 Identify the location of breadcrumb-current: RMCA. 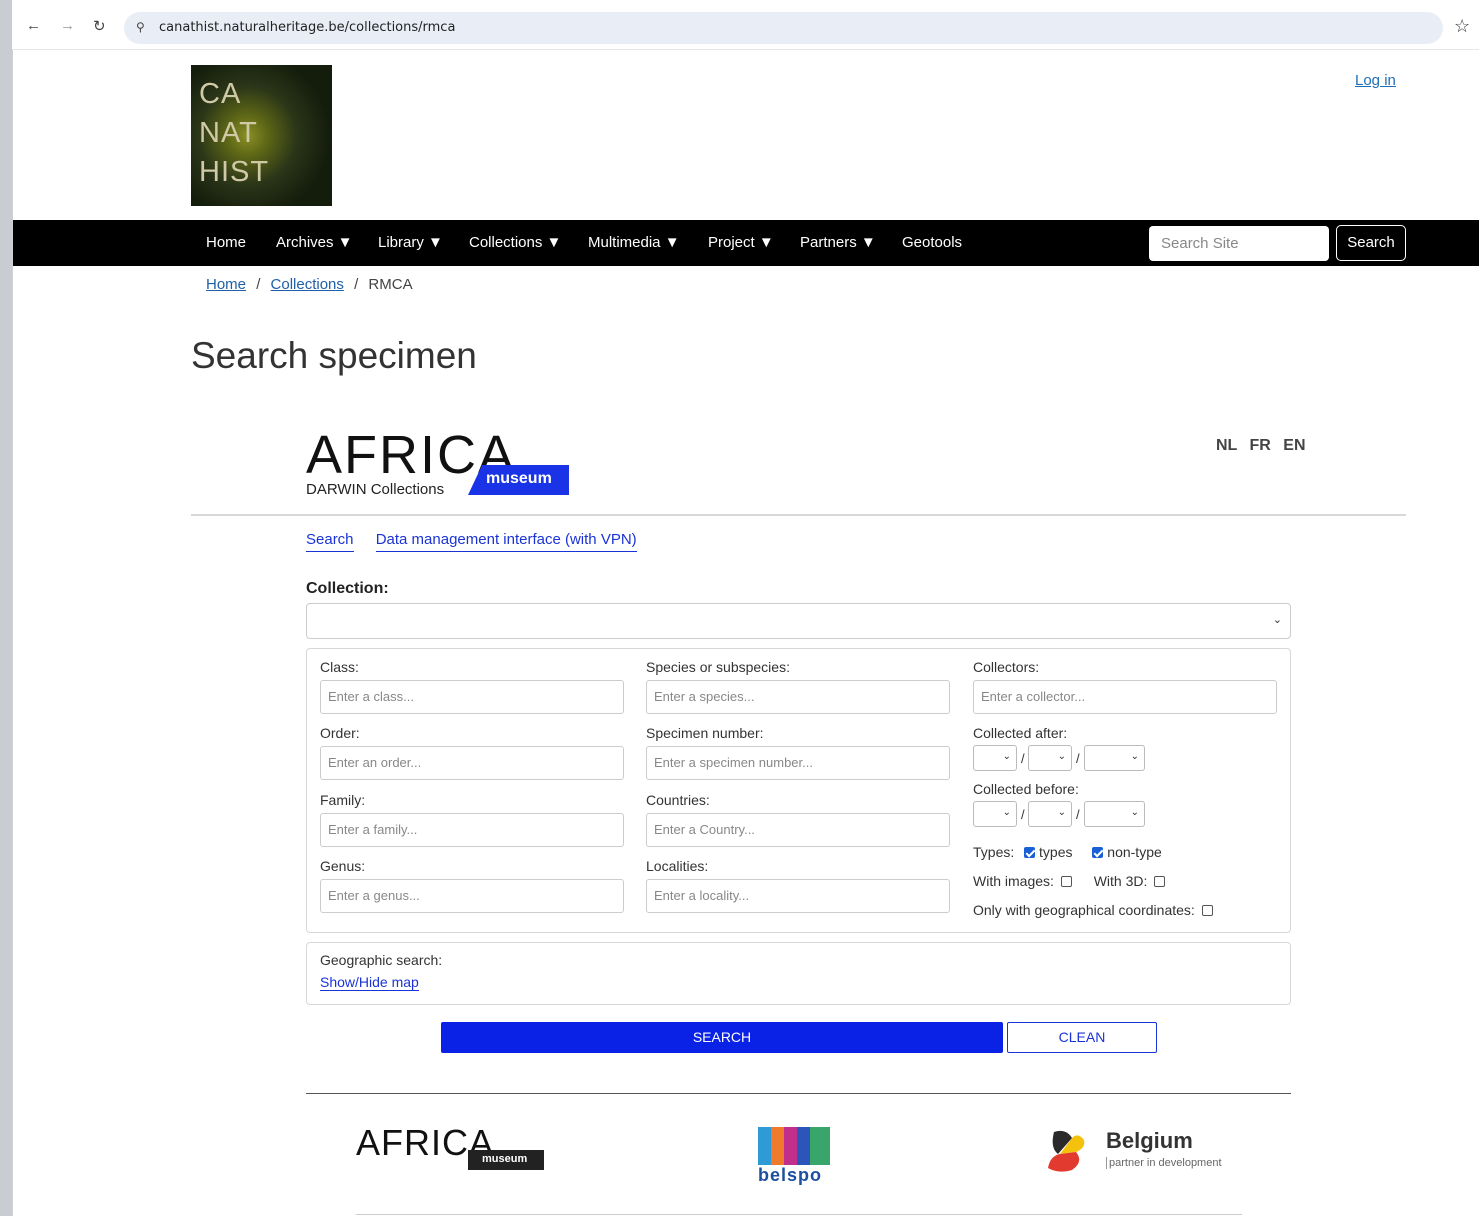
(390, 284).